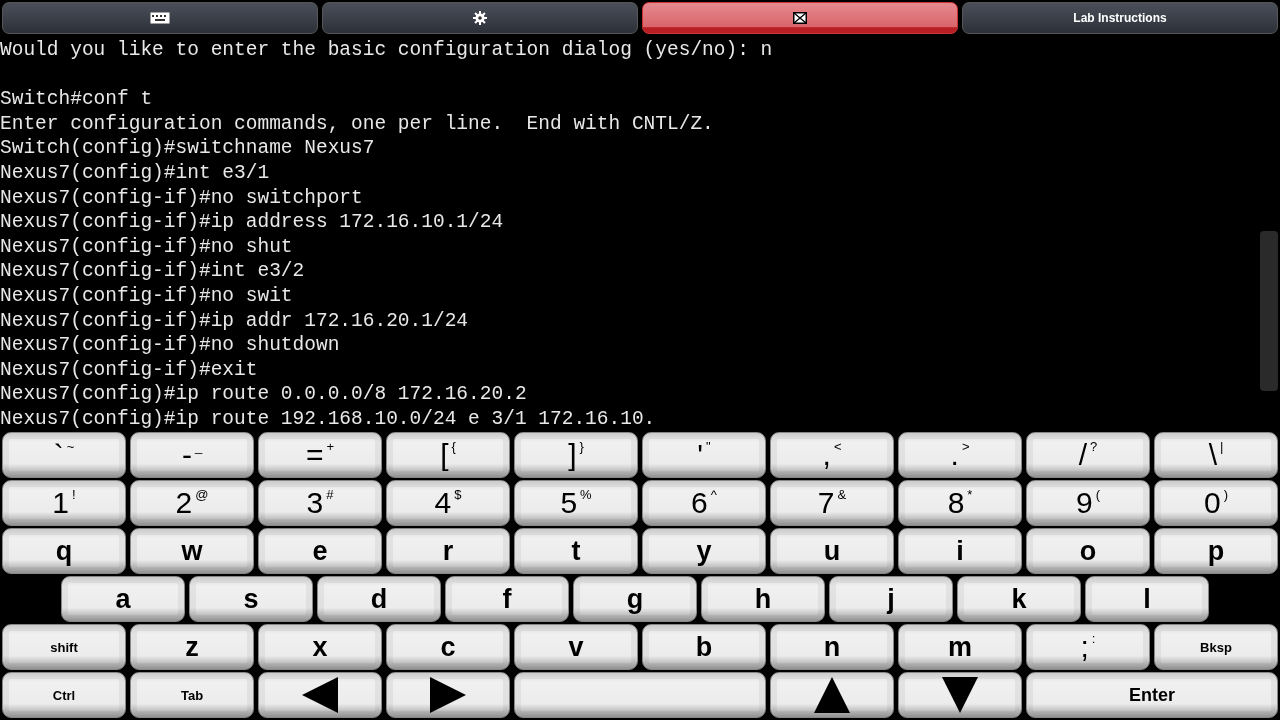 This screenshot has height=720, width=1280. I want to click on shift-legend: &, so click(842, 494).